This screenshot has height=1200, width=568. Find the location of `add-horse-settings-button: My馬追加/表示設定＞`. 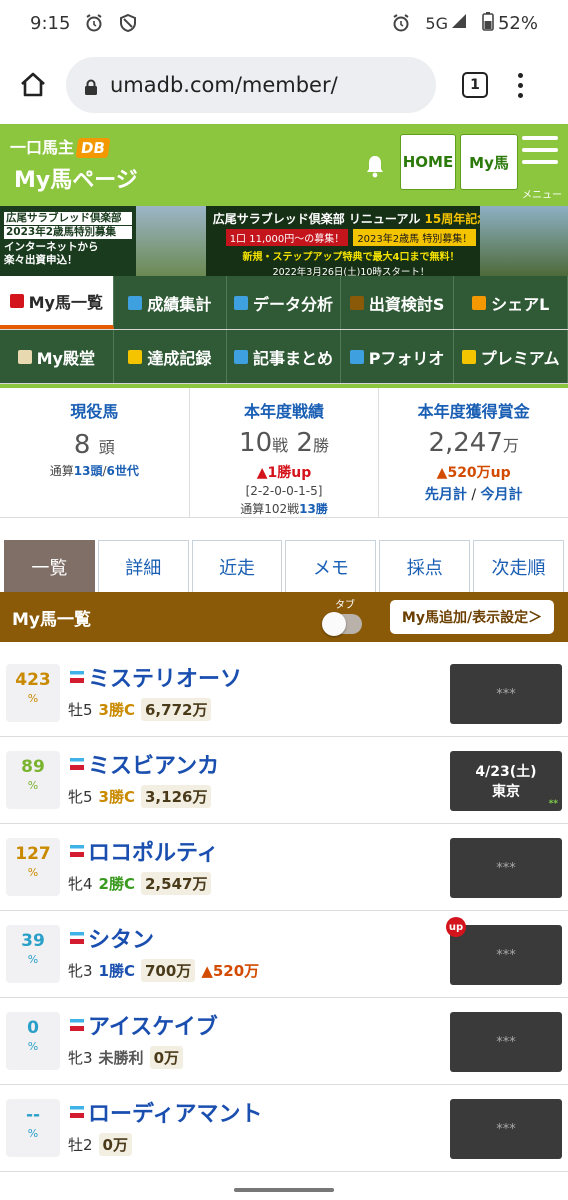

add-horse-settings-button: My馬追加/表示設定＞ is located at coordinates (472, 617).